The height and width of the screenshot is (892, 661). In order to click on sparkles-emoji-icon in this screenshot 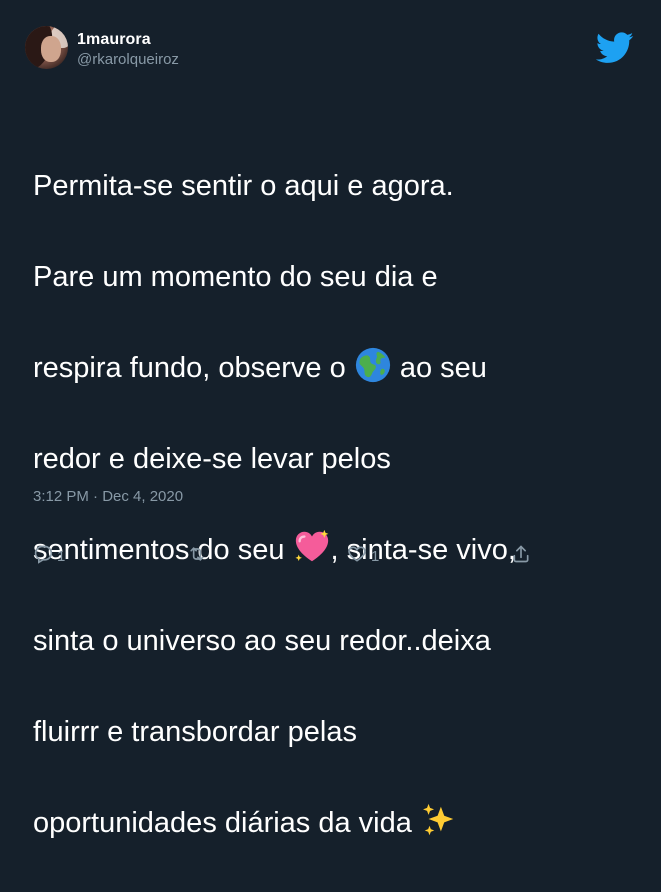, I will do `click(439, 820)`.